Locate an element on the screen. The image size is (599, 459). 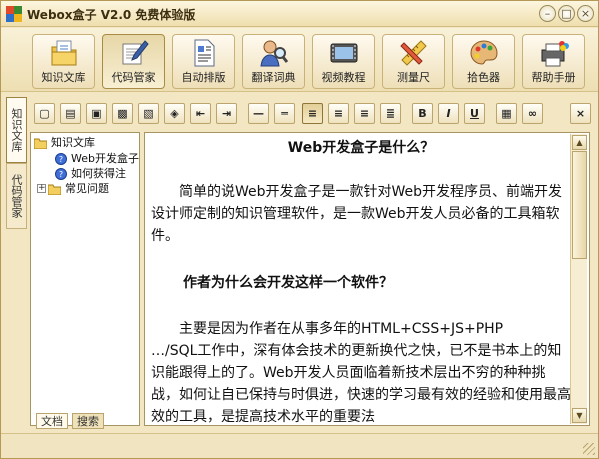
align-justify-icon: ≣ is located at coordinates (390, 113).